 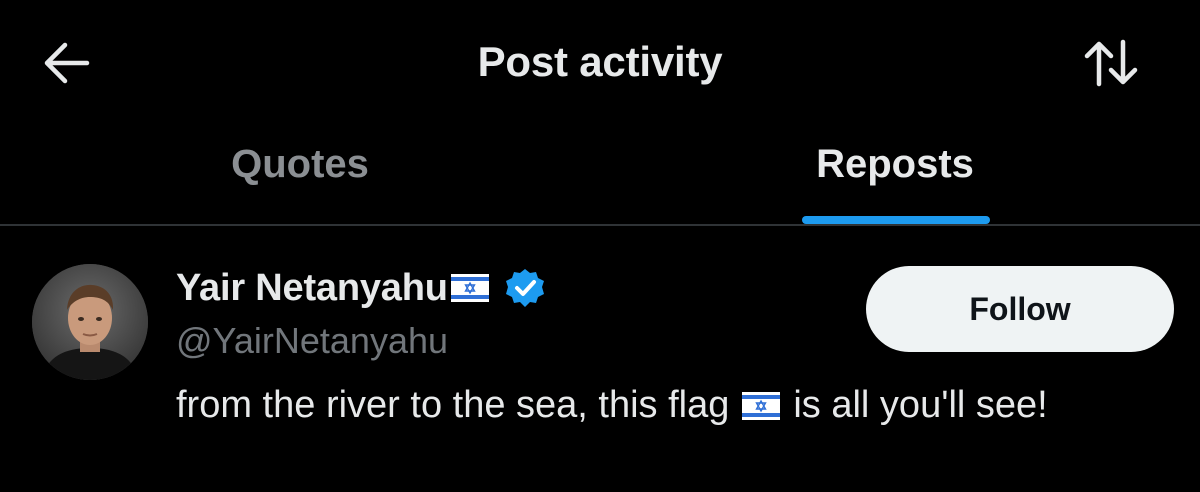 I want to click on user-handle: @YairNetanyahu, so click(x=312, y=340).